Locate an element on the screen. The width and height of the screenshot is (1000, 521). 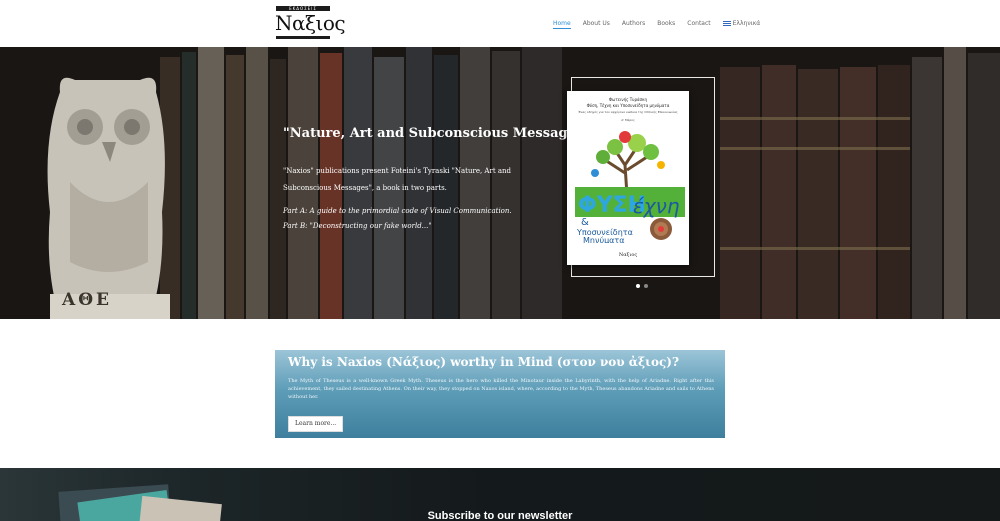
cover-publisher: Ναξιος is located at coordinates (628, 255).